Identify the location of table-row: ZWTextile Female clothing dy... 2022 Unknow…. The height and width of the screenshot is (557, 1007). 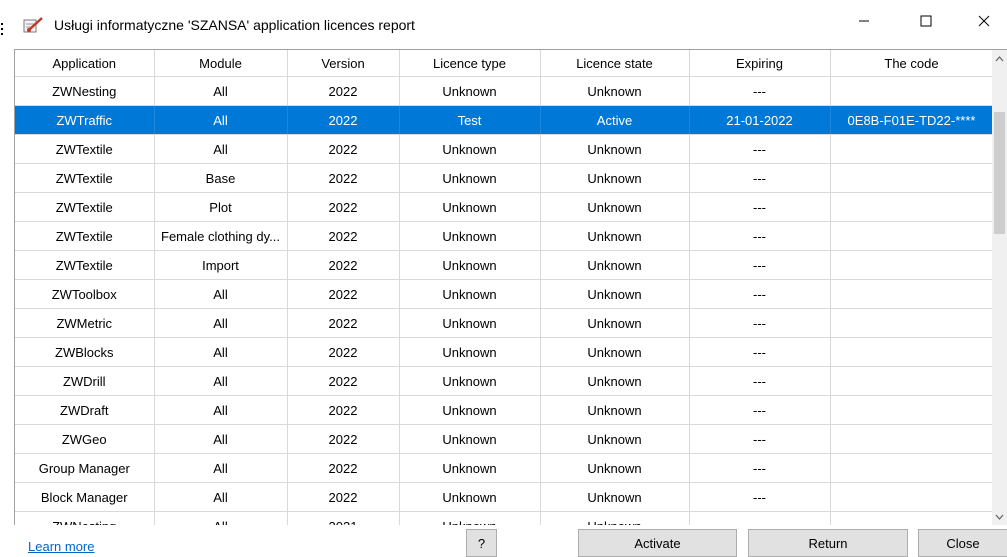
(504, 236).